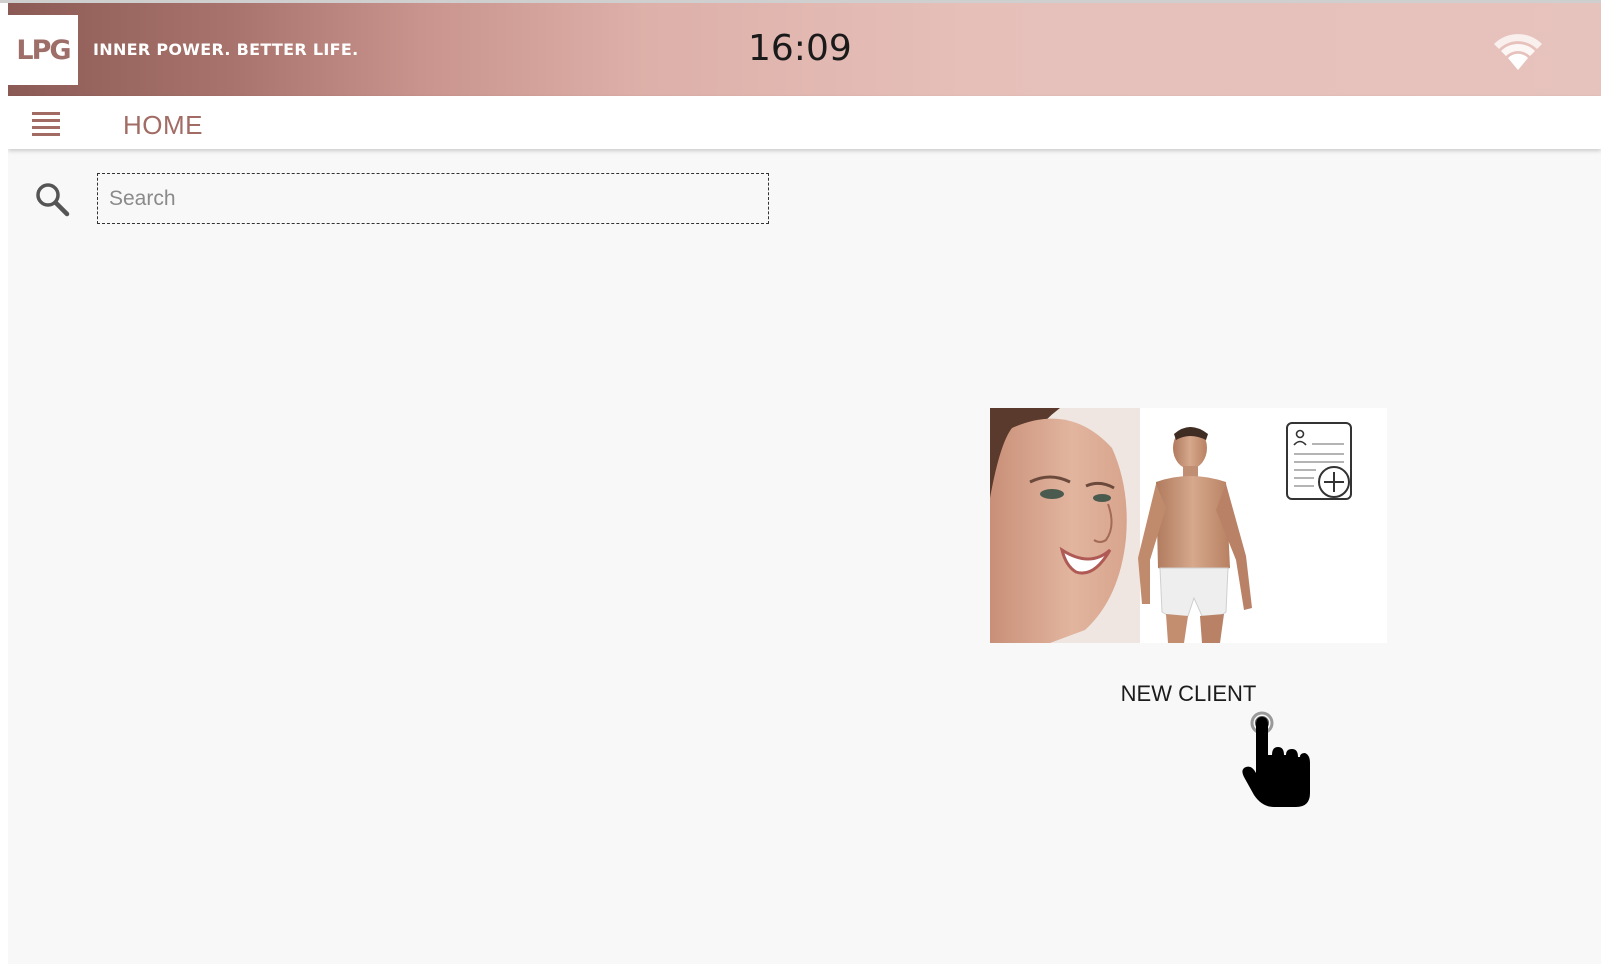  I want to click on brand-tagline: INNER POWER. BETTER LIFE., so click(226, 49).